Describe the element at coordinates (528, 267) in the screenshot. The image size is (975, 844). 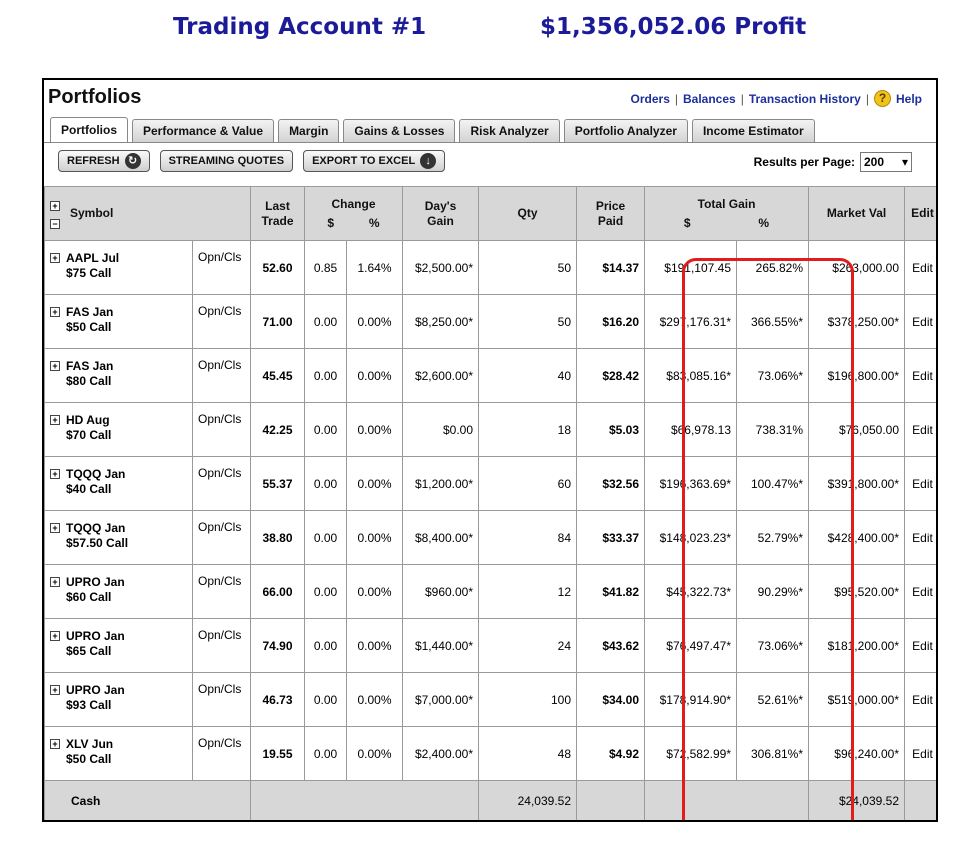
I see `quantity: 50` at that location.